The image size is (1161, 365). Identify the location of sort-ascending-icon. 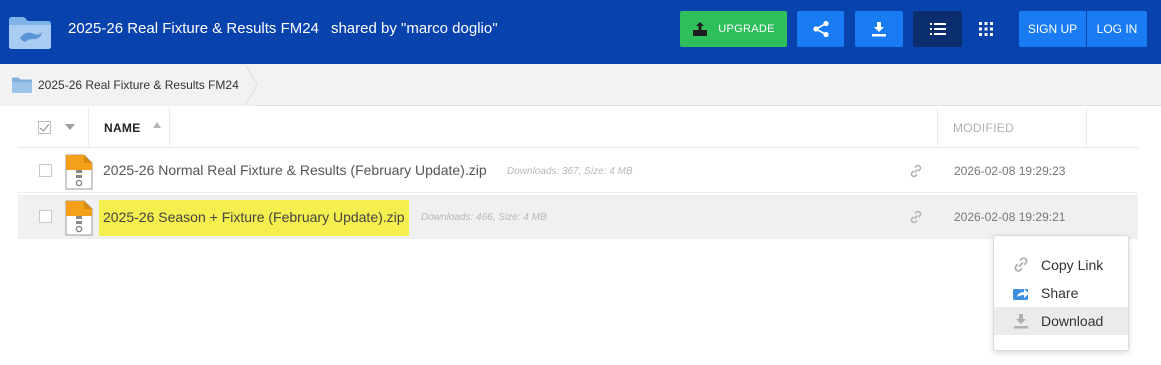
(157, 125).